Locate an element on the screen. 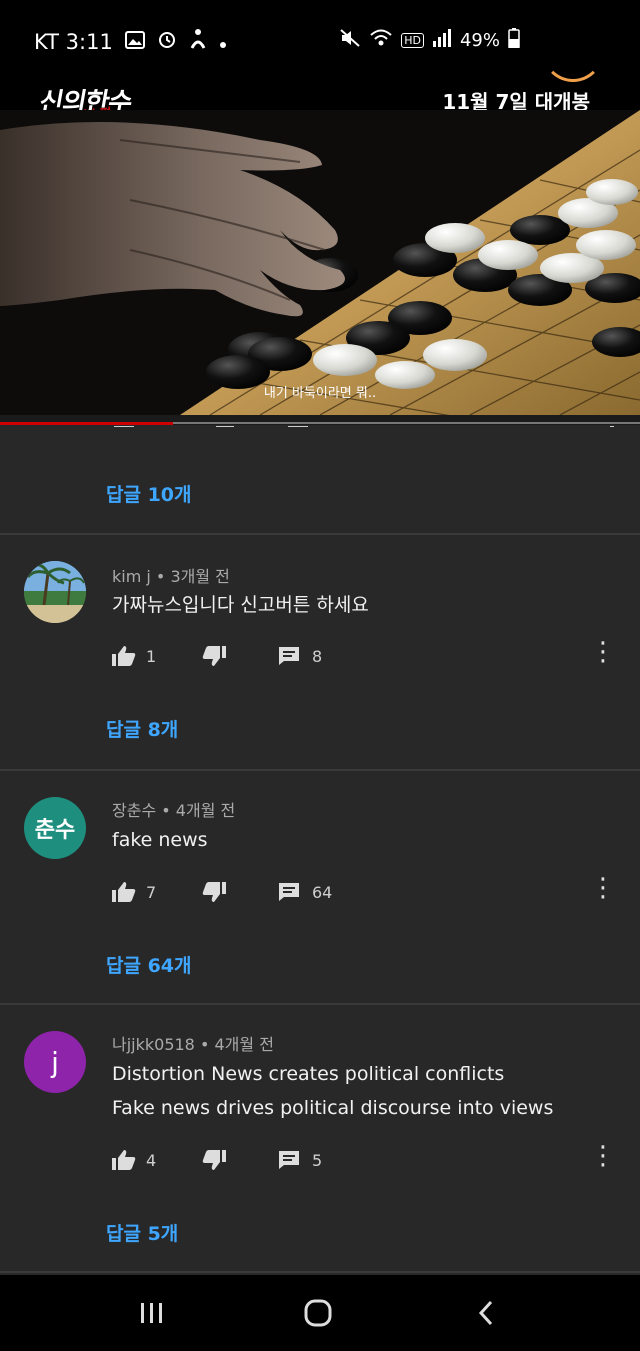 The height and width of the screenshot is (1351, 640). navigation-bar is located at coordinates (320, 1313).